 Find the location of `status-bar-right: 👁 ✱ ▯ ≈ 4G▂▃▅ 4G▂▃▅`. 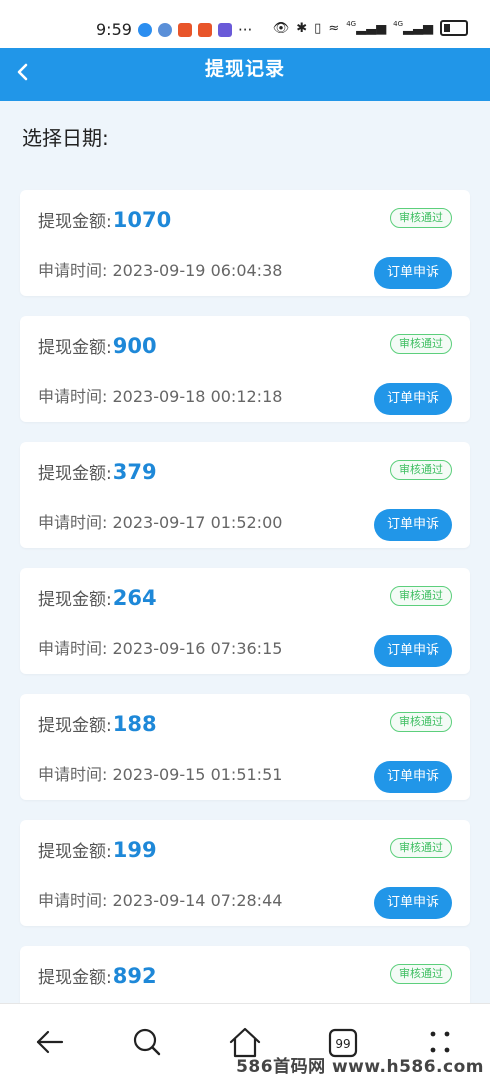

status-bar-right: 👁 ✱ ▯ ≈ 4G▂▃▅ 4G▂▃▅ is located at coordinates (370, 28).